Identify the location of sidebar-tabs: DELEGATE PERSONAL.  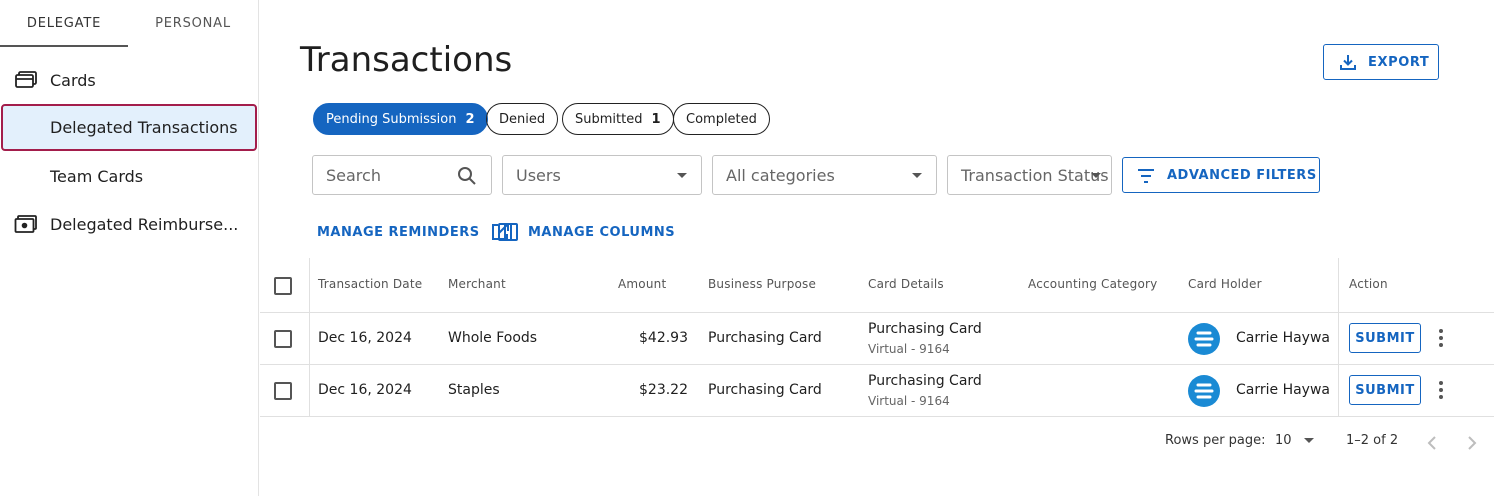
(129, 24).